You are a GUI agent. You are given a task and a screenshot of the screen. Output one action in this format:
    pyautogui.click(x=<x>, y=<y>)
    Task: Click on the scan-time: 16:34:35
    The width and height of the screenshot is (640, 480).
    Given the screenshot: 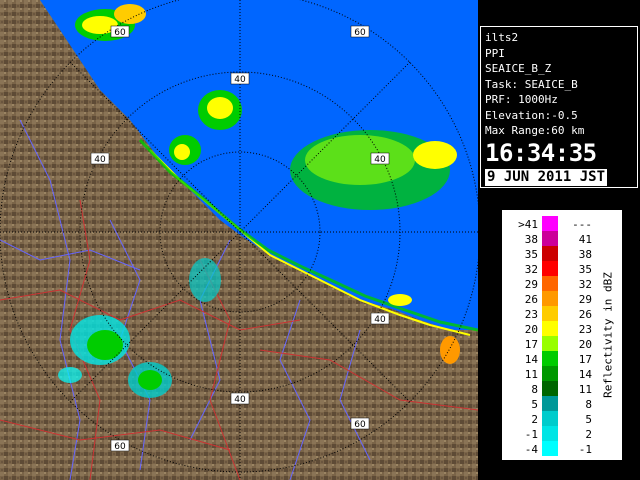 What is the action you would take?
    pyautogui.click(x=541, y=152)
    